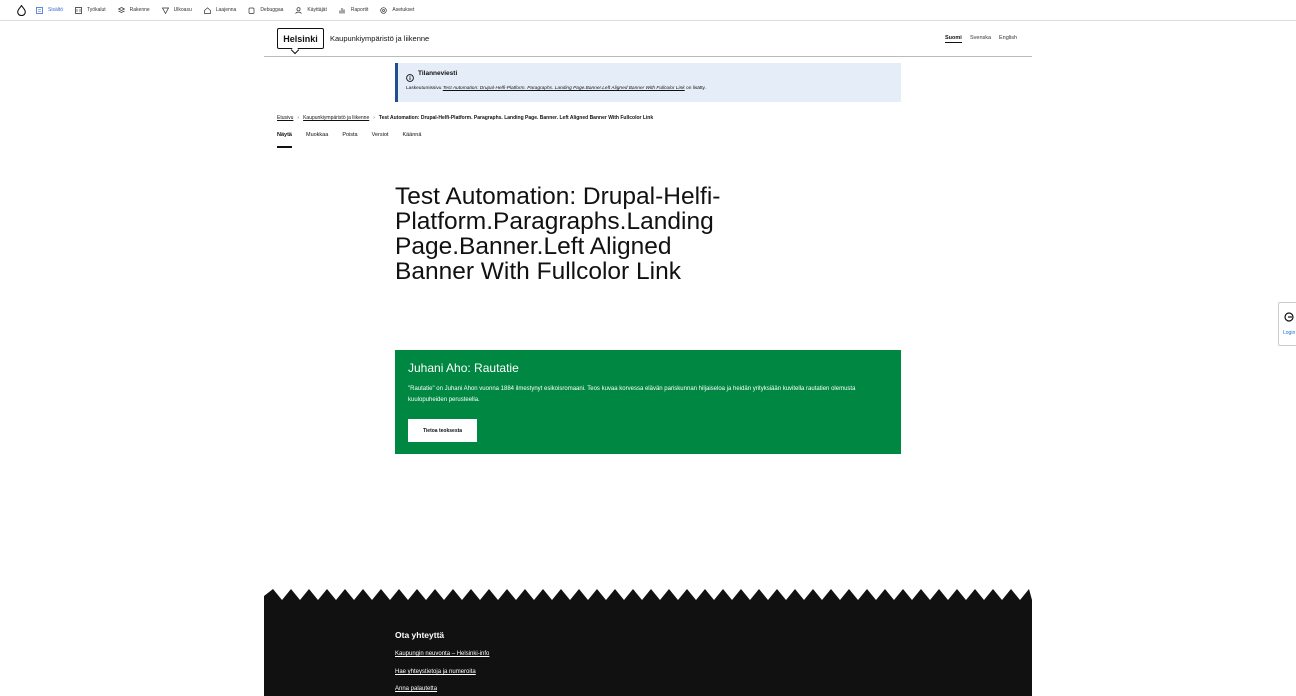 Image resolution: width=1296 pixels, height=696 pixels. What do you see at coordinates (953, 39) in the screenshot?
I see `lang-suomi: Suomi` at bounding box center [953, 39].